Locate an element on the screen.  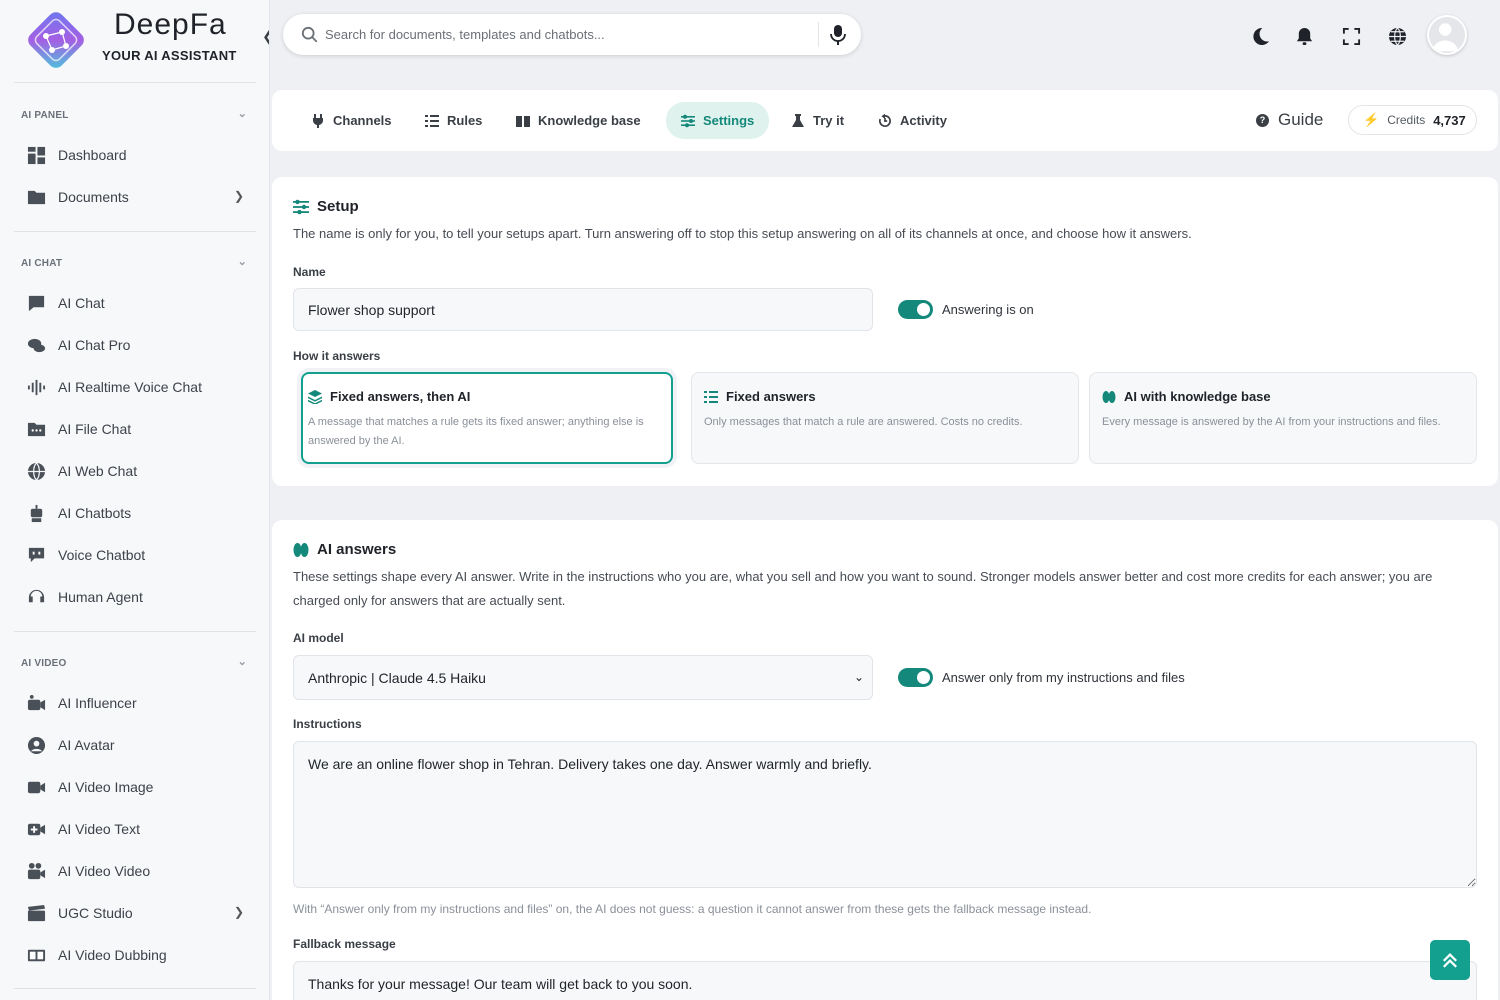
language-button is located at coordinates (1397, 36).